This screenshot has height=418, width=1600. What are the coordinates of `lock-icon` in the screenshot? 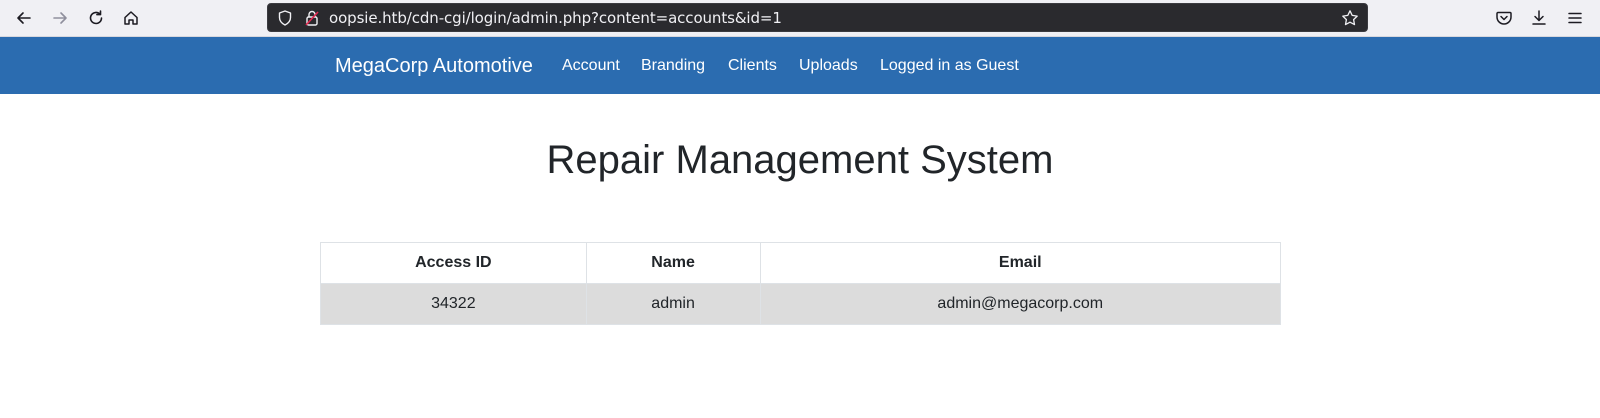 It's located at (312, 18).